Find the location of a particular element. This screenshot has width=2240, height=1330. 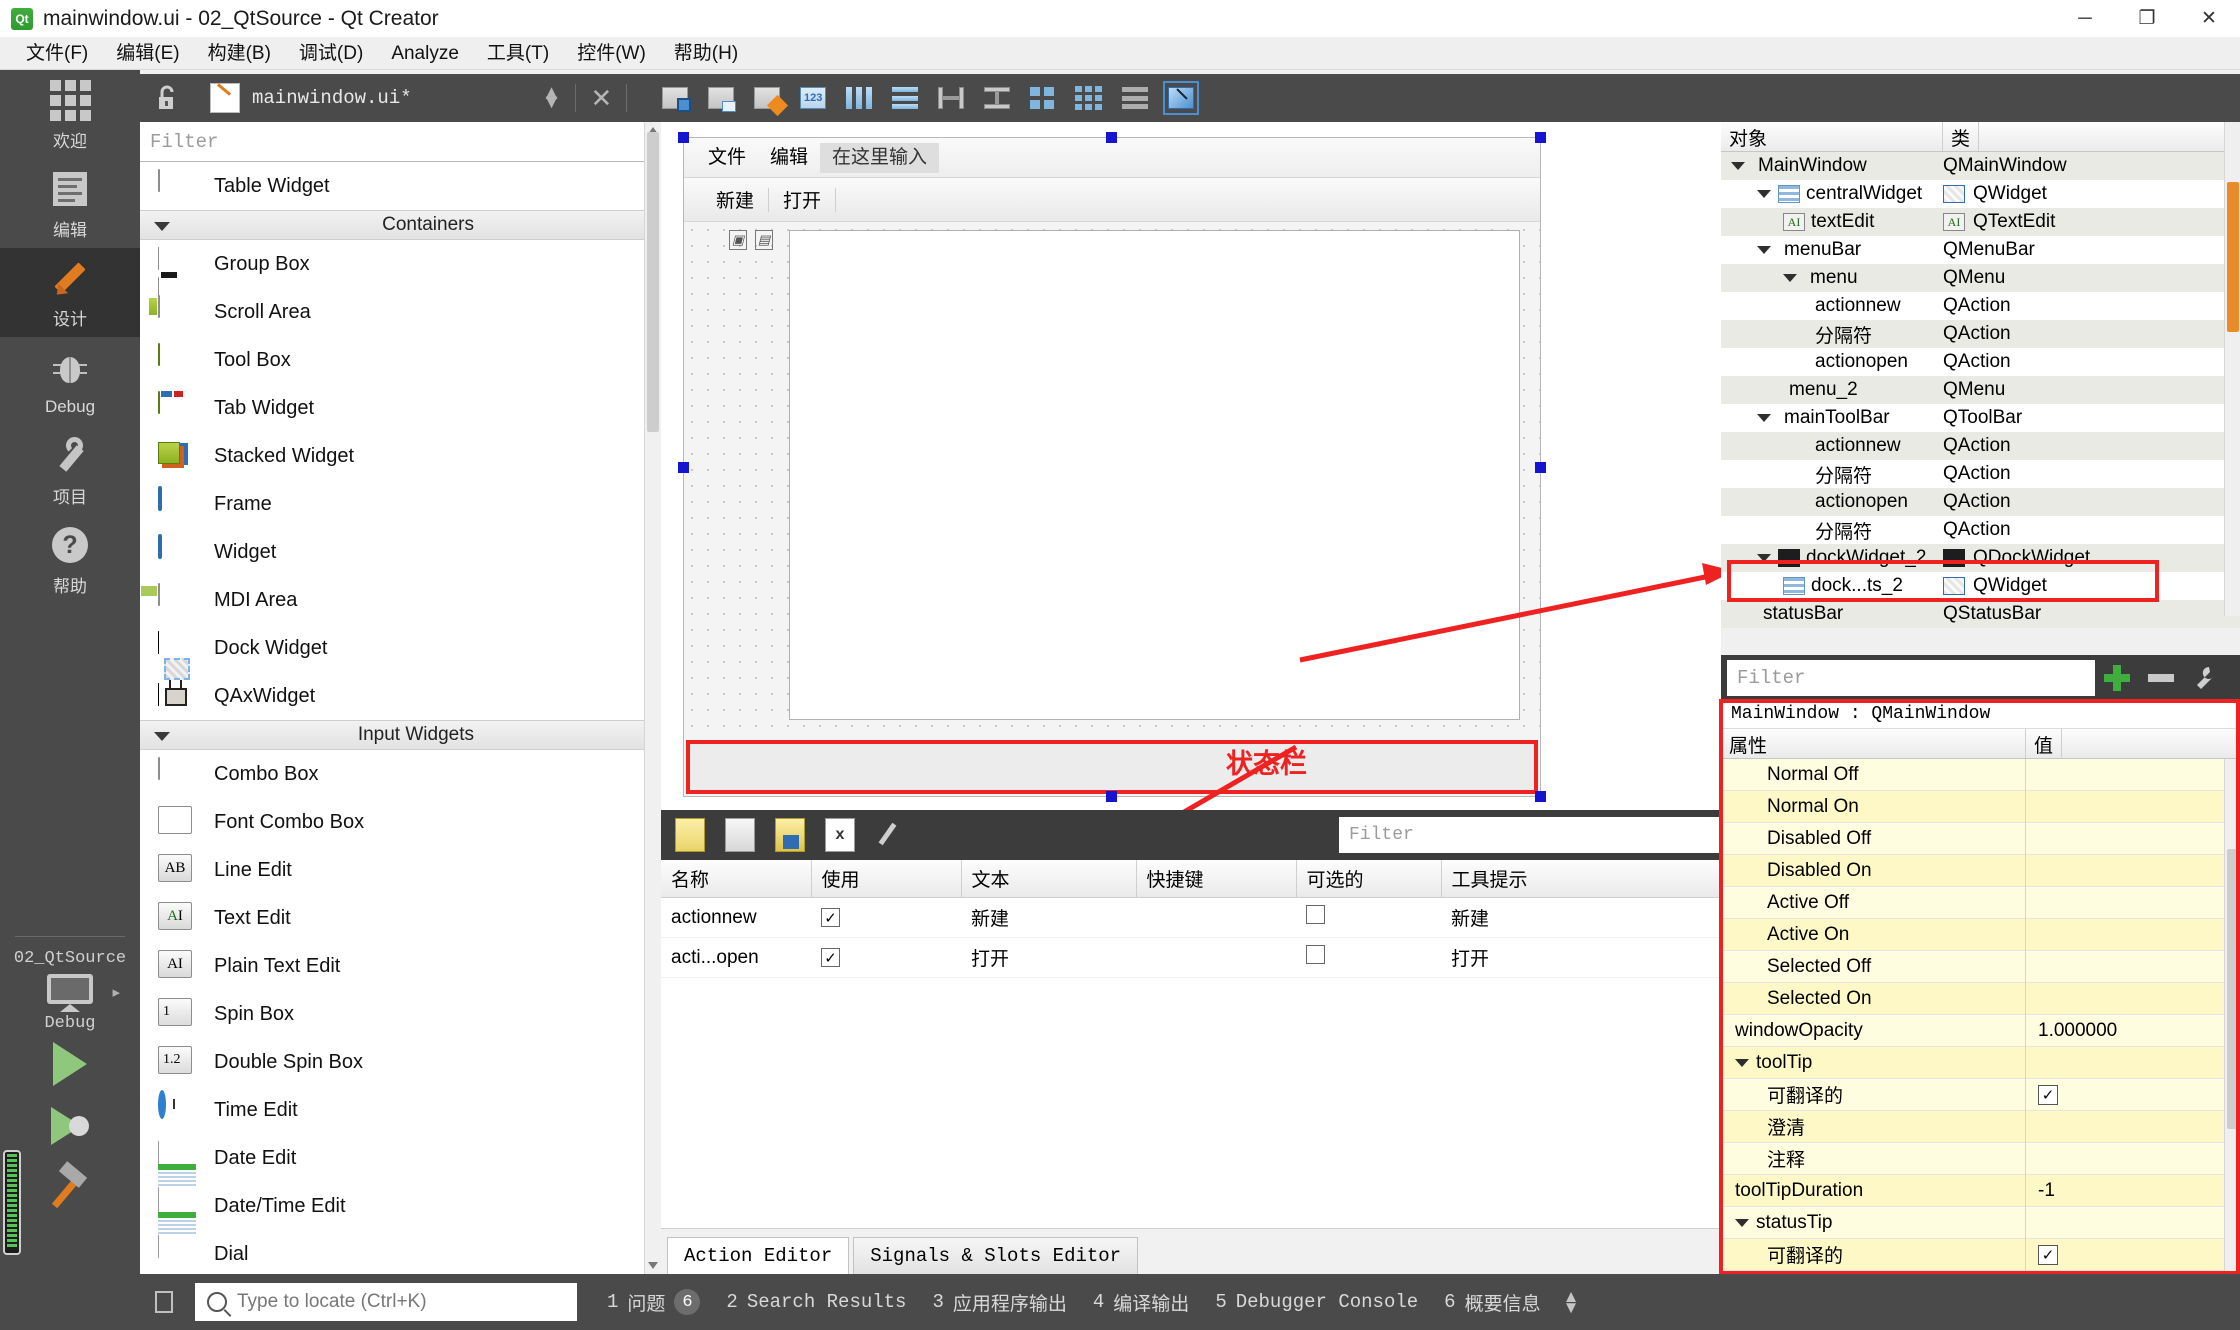

widget-category-Input Widgets: Input Widgets is located at coordinates (399, 735).